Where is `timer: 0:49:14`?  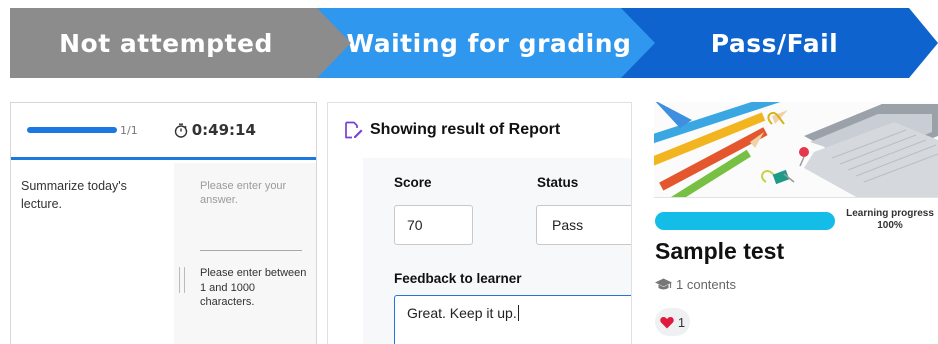 timer: 0:49:14 is located at coordinates (215, 130).